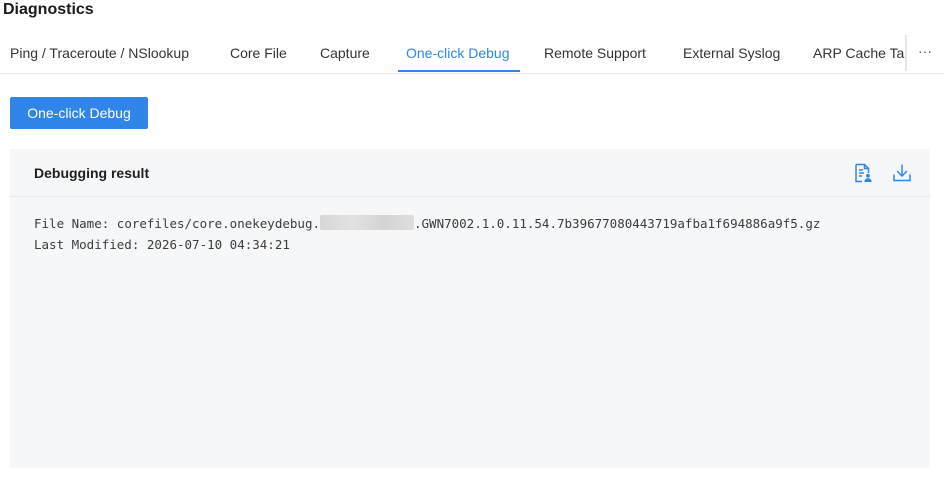 This screenshot has width=944, height=483. What do you see at coordinates (731, 53) in the screenshot?
I see `tab-external-syslog: External Syslog` at bounding box center [731, 53].